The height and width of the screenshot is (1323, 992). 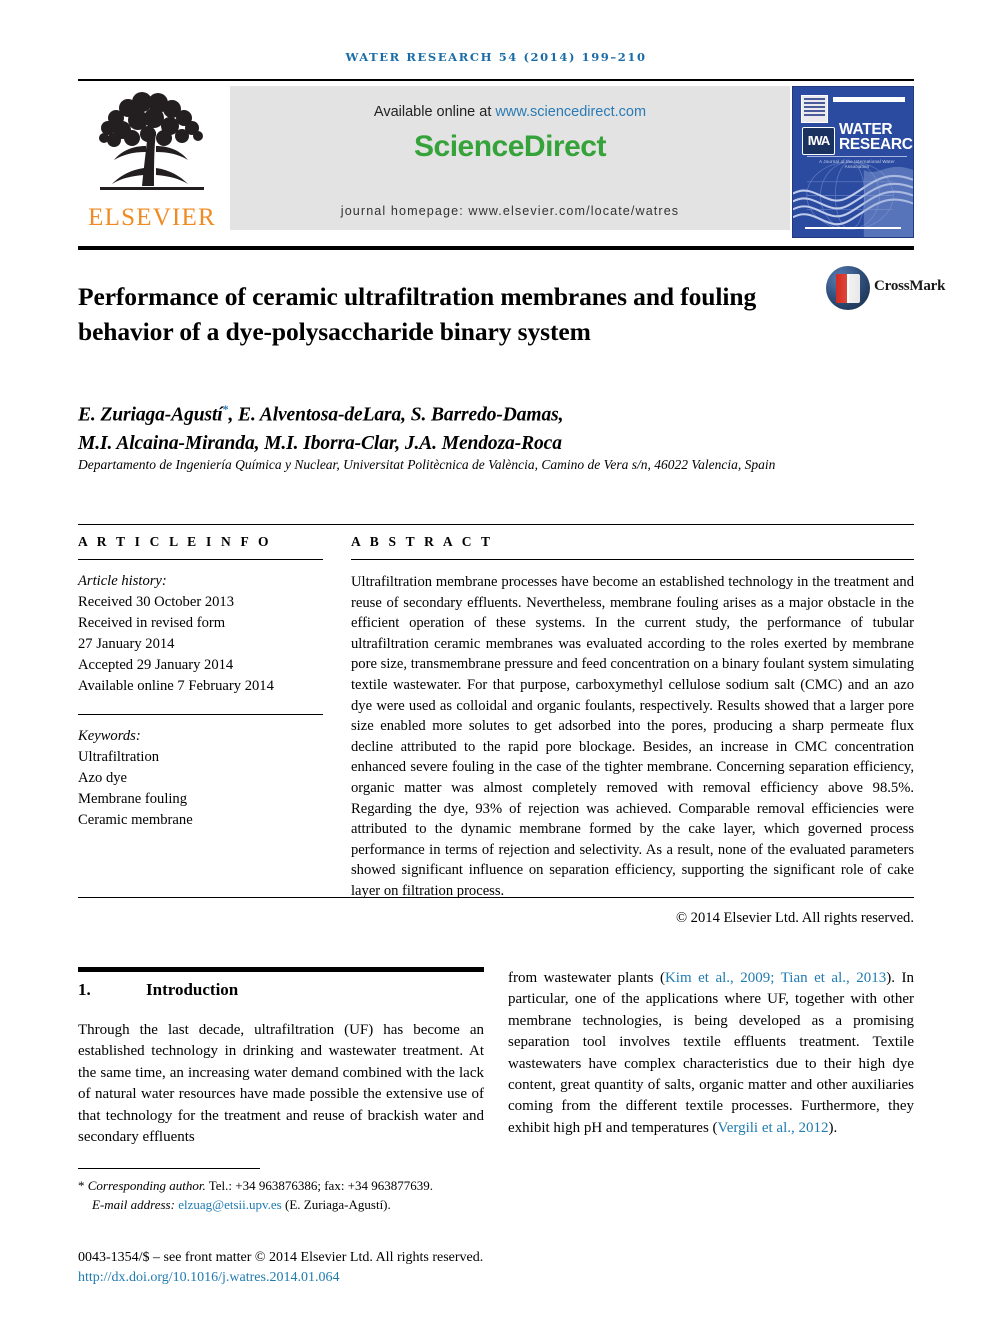 I want to click on cover-bottom-rule, so click(x=853, y=228).